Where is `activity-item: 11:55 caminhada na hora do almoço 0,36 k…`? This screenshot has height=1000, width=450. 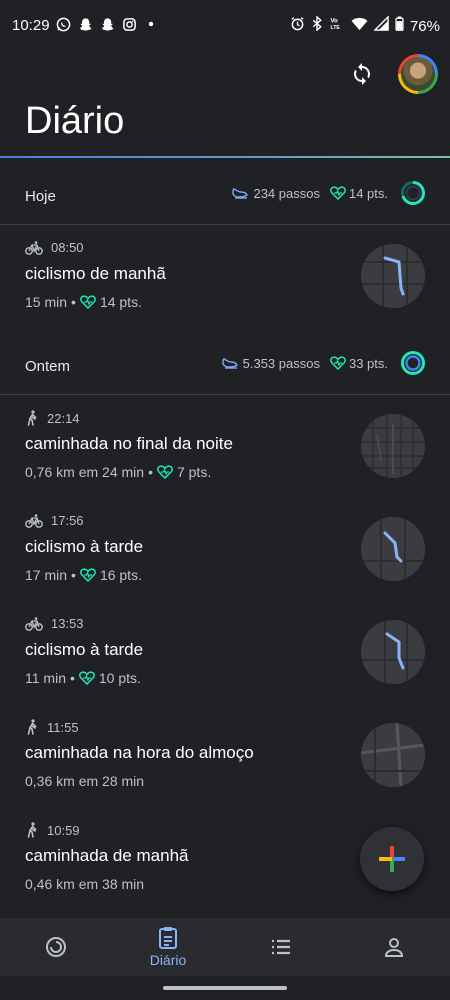
activity-item: 11:55 caminhada na hora do almoço 0,36 k… is located at coordinates (225, 754).